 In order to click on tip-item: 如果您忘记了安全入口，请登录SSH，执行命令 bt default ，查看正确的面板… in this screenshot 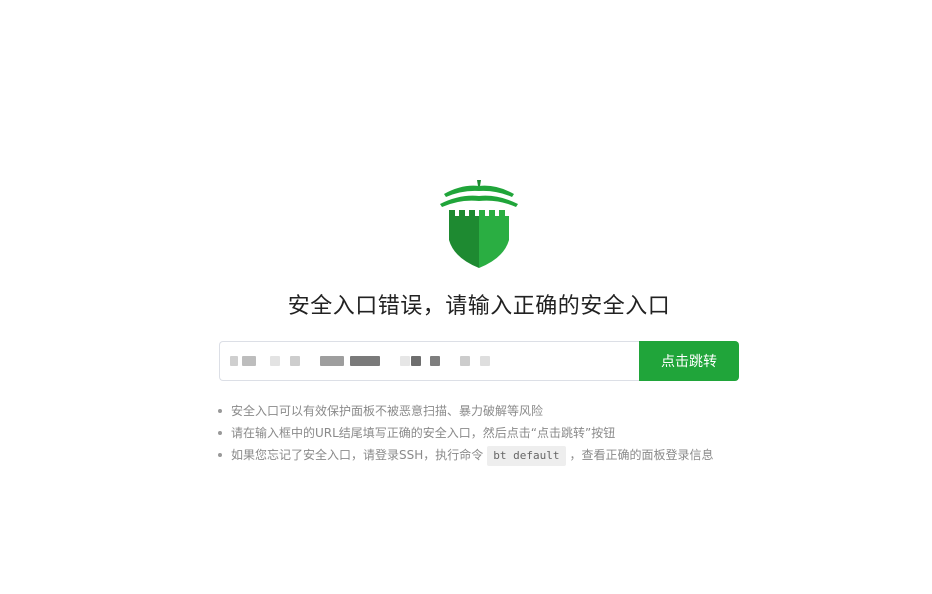, I will do `click(466, 455)`.